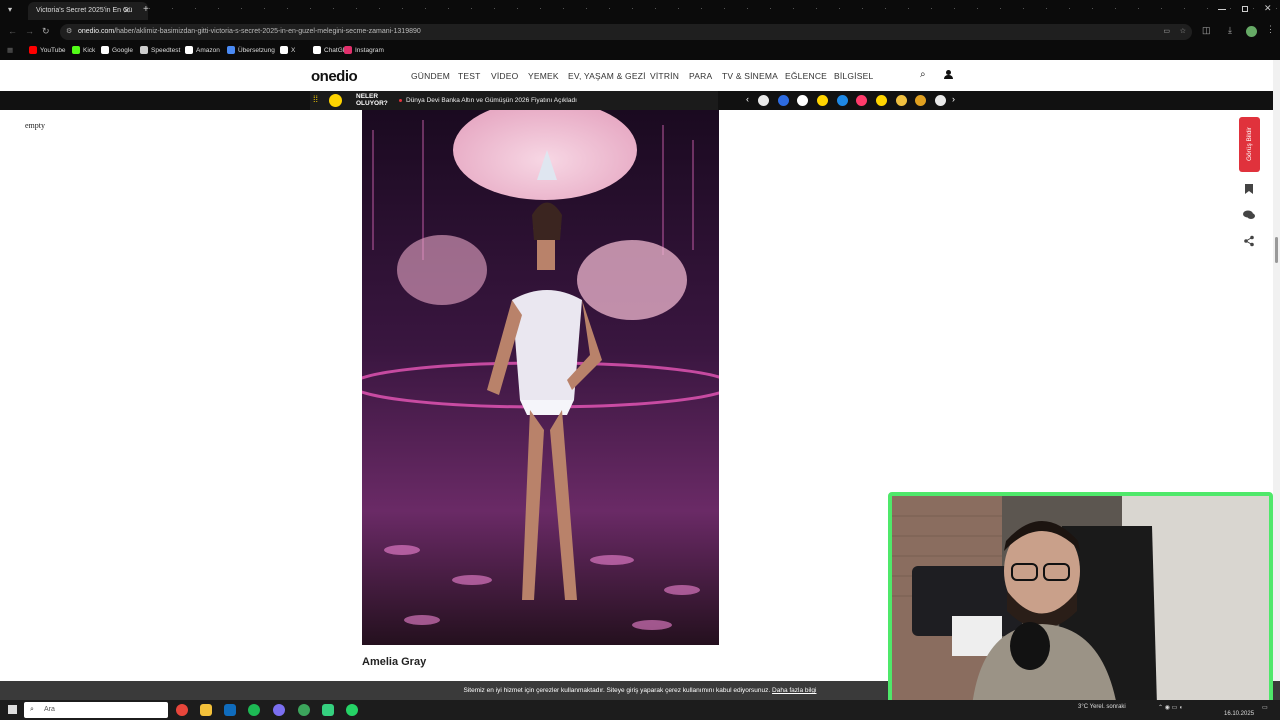  What do you see at coordinates (794, 690) in the screenshot?
I see `cookie-more-link: Daha fazla bilgi` at bounding box center [794, 690].